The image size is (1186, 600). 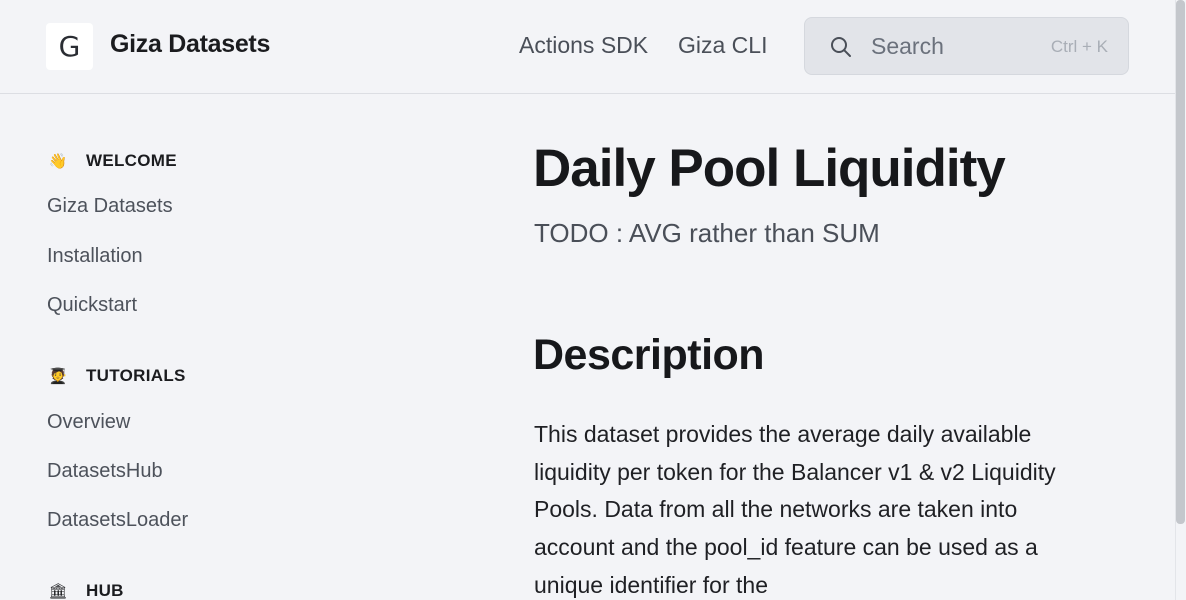 I want to click on sidebar-item-overview: Overview, so click(x=88, y=422).